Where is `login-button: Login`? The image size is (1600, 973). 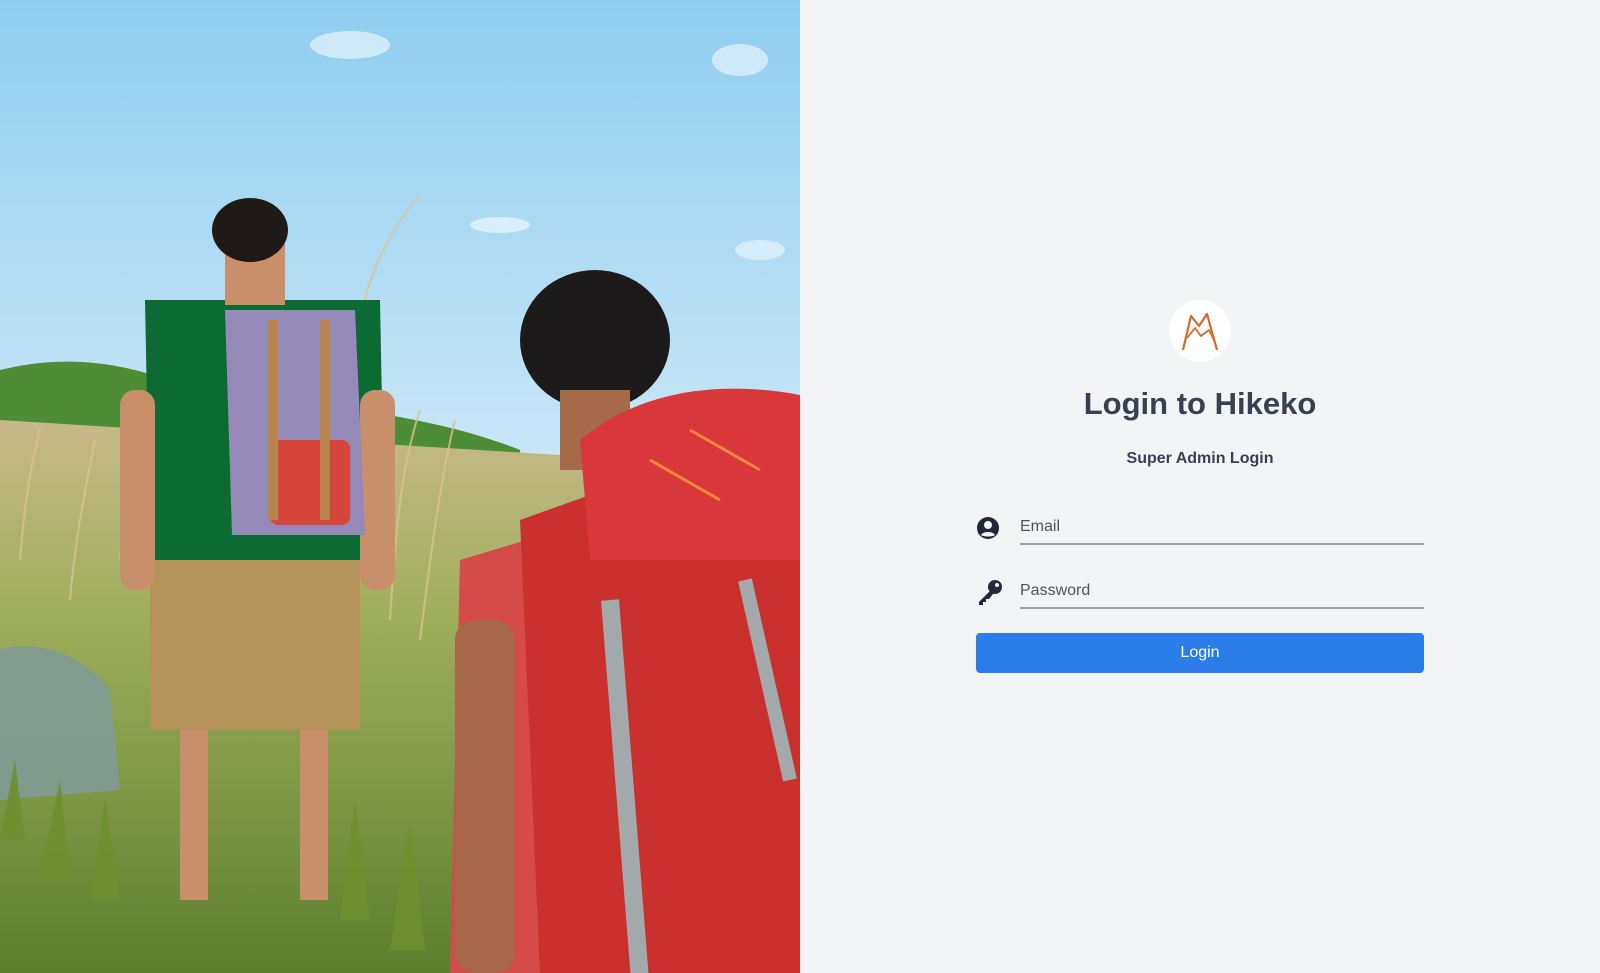
login-button: Login is located at coordinates (1200, 653).